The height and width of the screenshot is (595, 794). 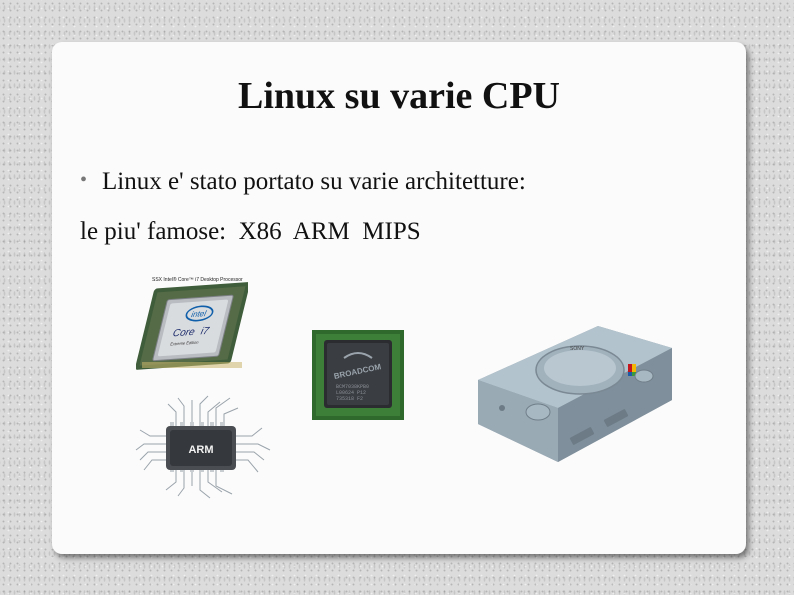 I want to click on playstation-console-image: SONY, so click(x=574, y=394).